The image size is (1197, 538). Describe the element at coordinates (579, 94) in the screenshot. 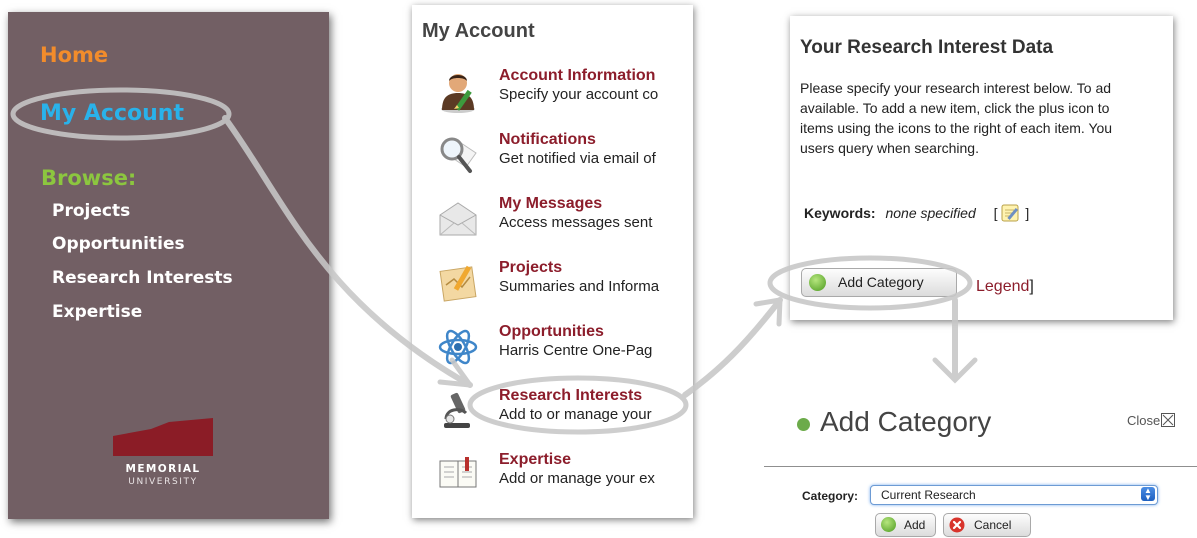

I see `account-item-desc: Specify your account co` at that location.